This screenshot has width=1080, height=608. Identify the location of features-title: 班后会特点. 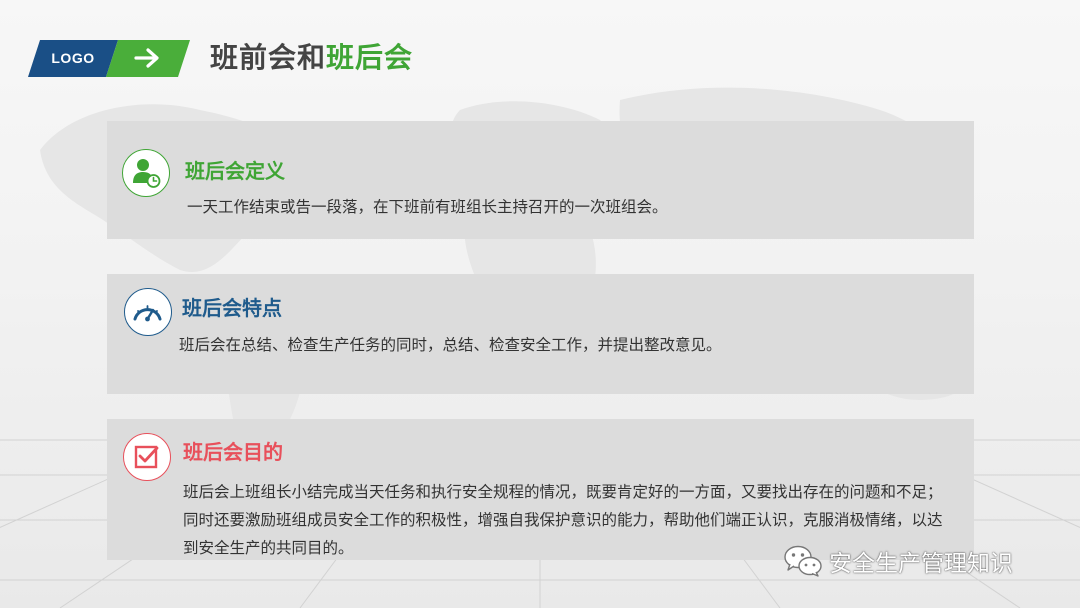
(232, 308).